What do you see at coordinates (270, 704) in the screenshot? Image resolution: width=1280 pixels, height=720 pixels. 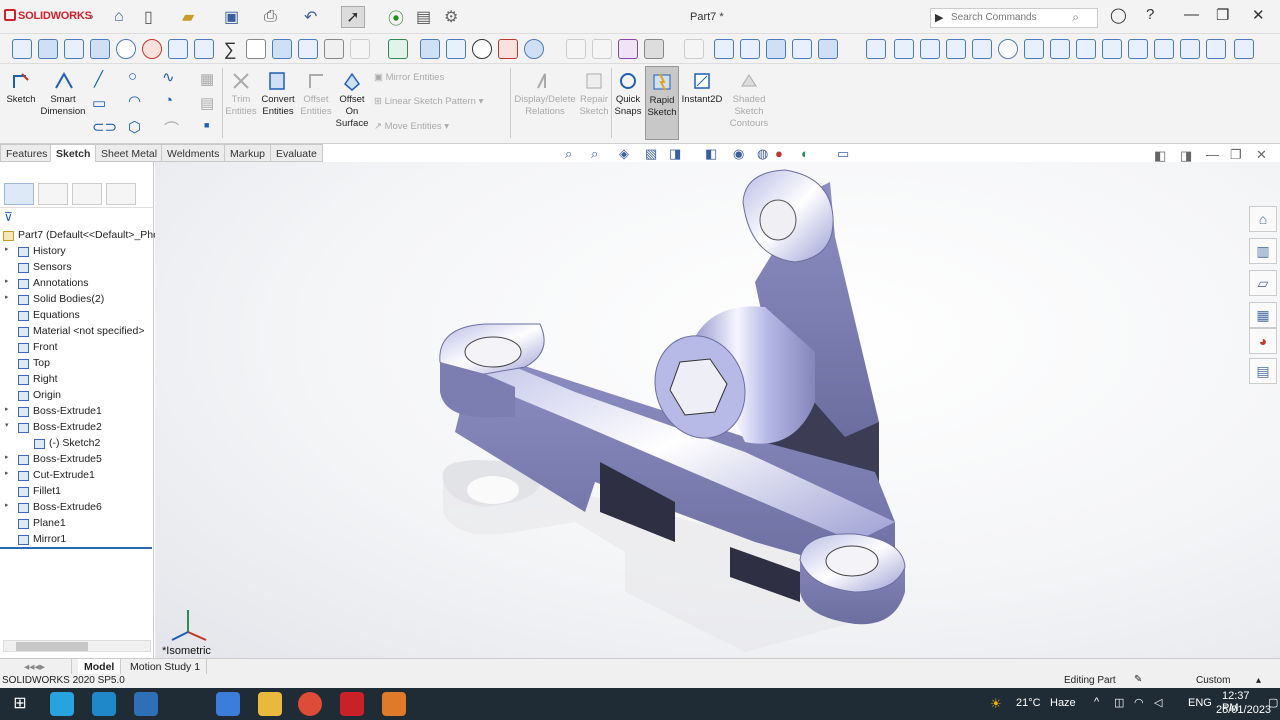 I see `file-explorer-taskbar-icon` at bounding box center [270, 704].